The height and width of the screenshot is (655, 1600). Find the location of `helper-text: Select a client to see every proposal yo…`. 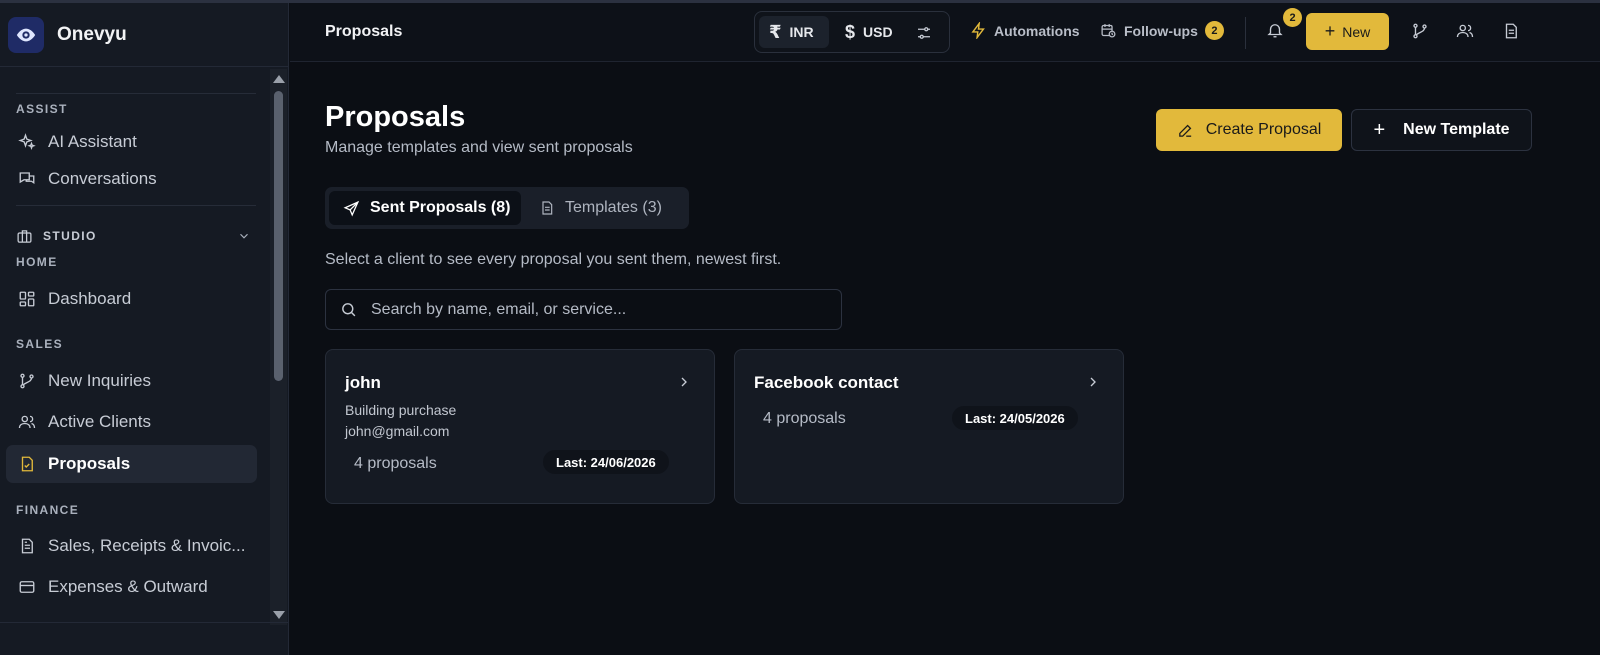

helper-text: Select a client to see every proposal yo… is located at coordinates (553, 259).